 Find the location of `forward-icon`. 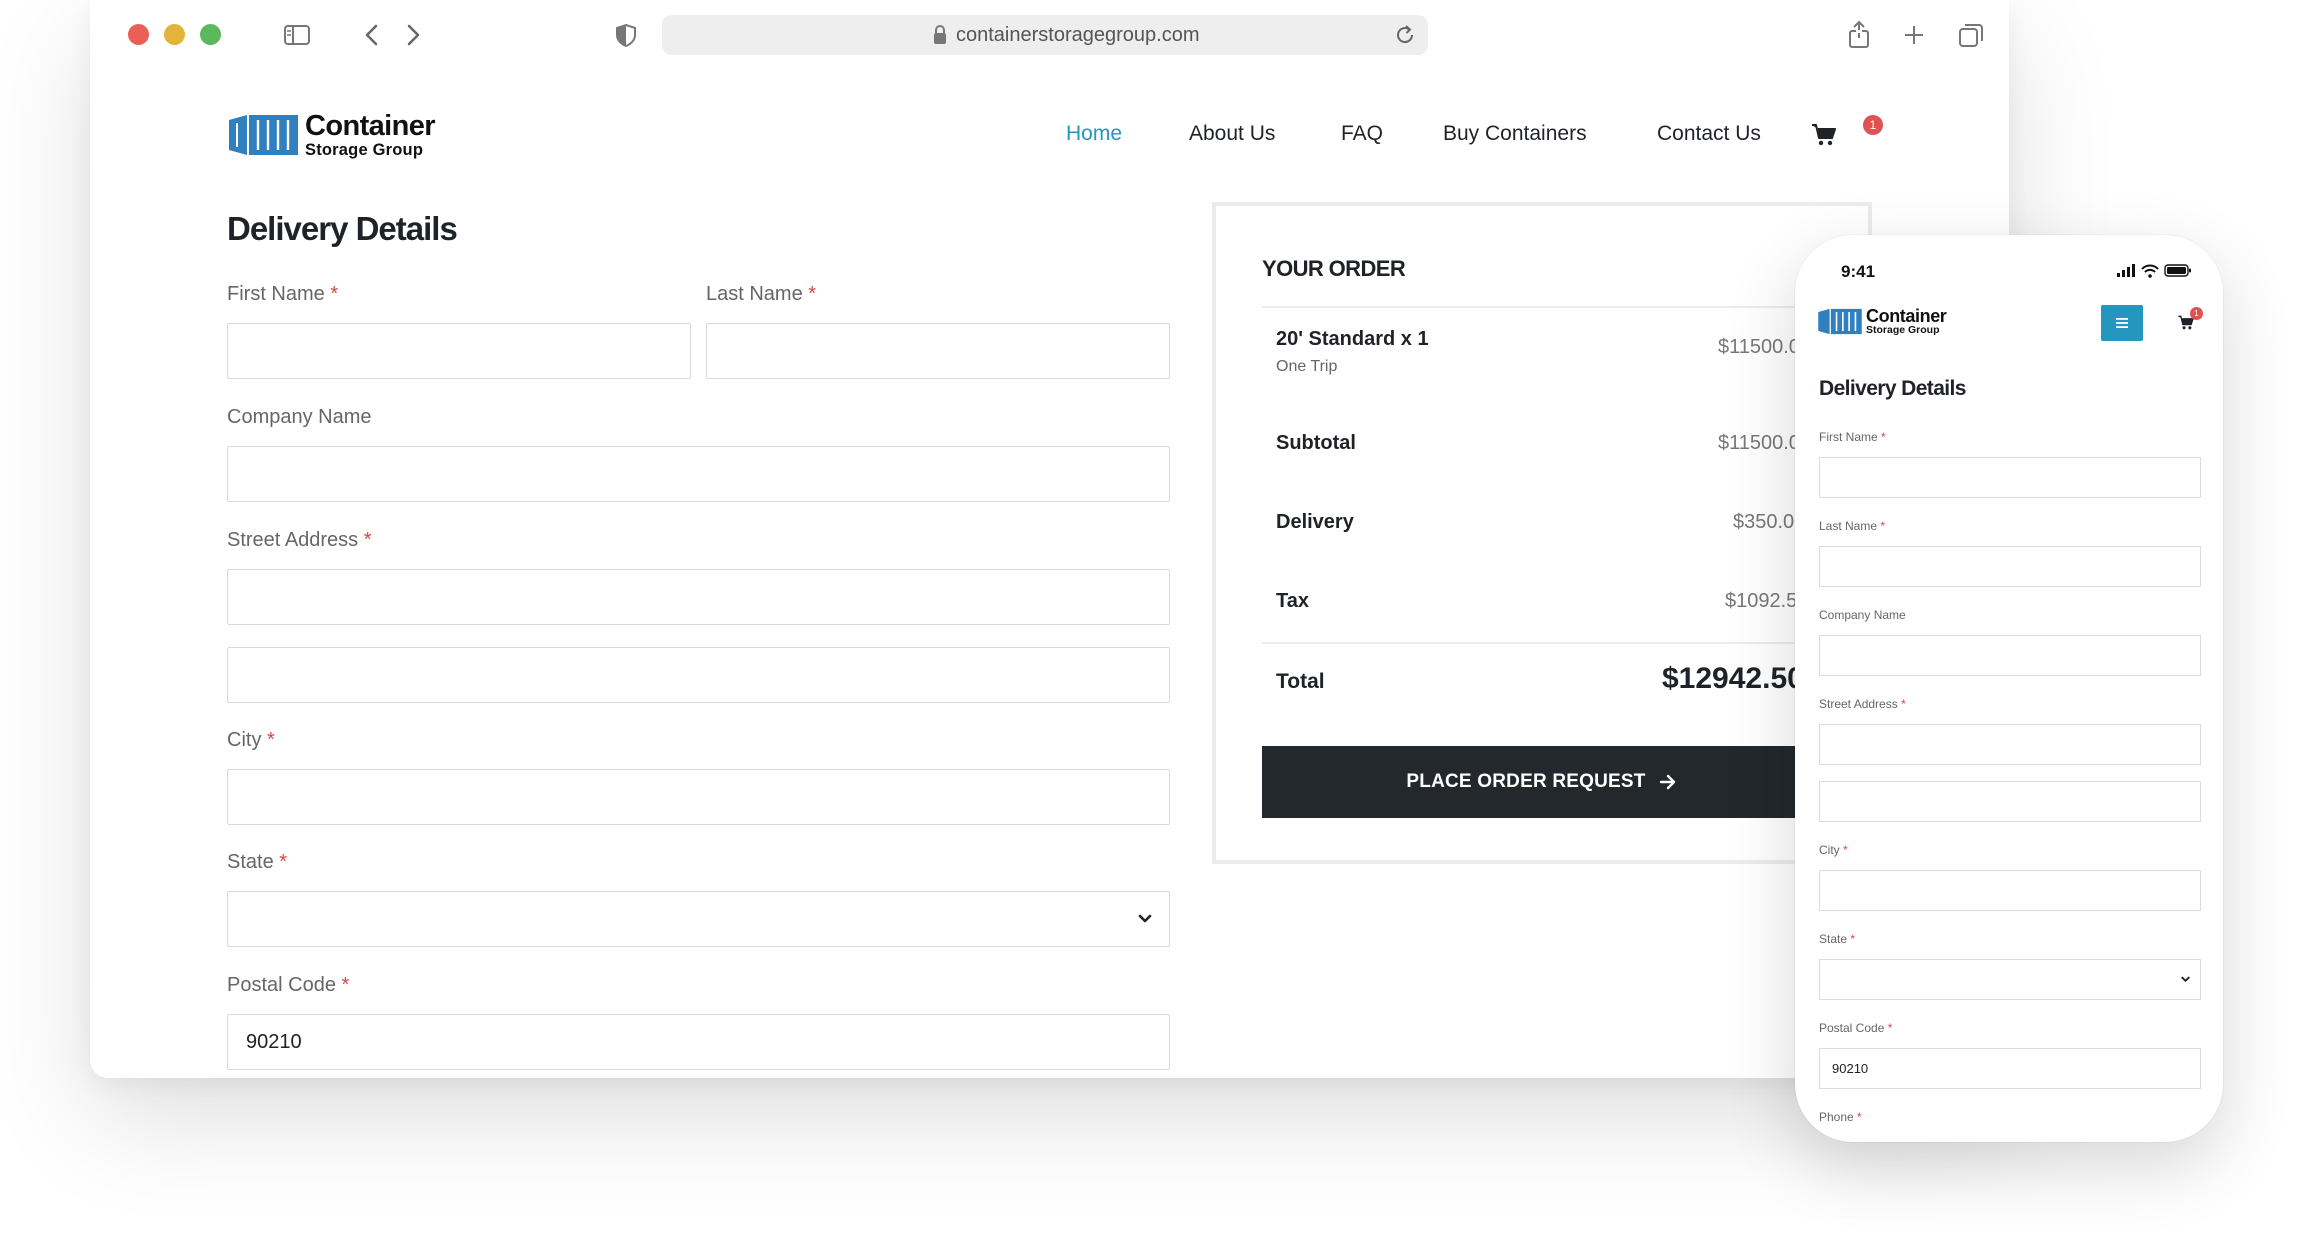

forward-icon is located at coordinates (413, 35).